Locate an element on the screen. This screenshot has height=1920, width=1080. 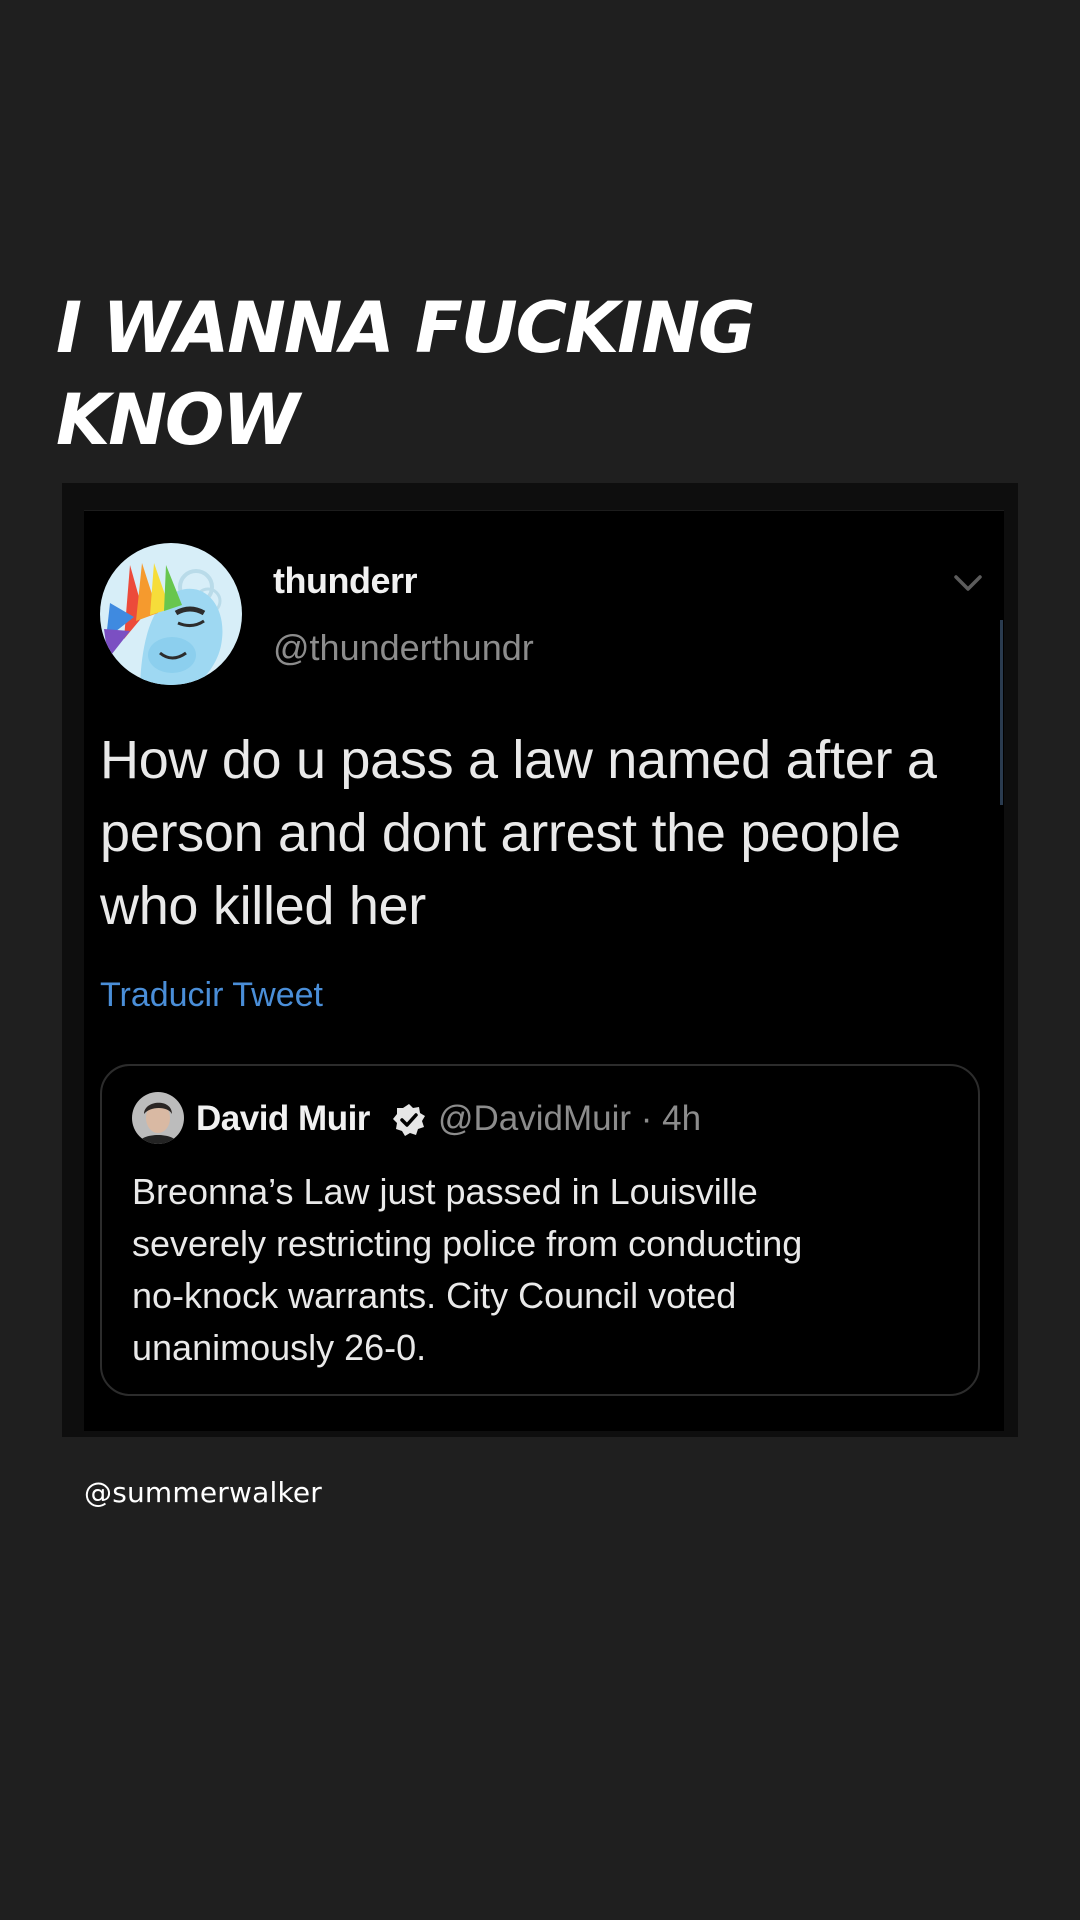
rainbow-pony-avatar-icon is located at coordinates (171, 614).